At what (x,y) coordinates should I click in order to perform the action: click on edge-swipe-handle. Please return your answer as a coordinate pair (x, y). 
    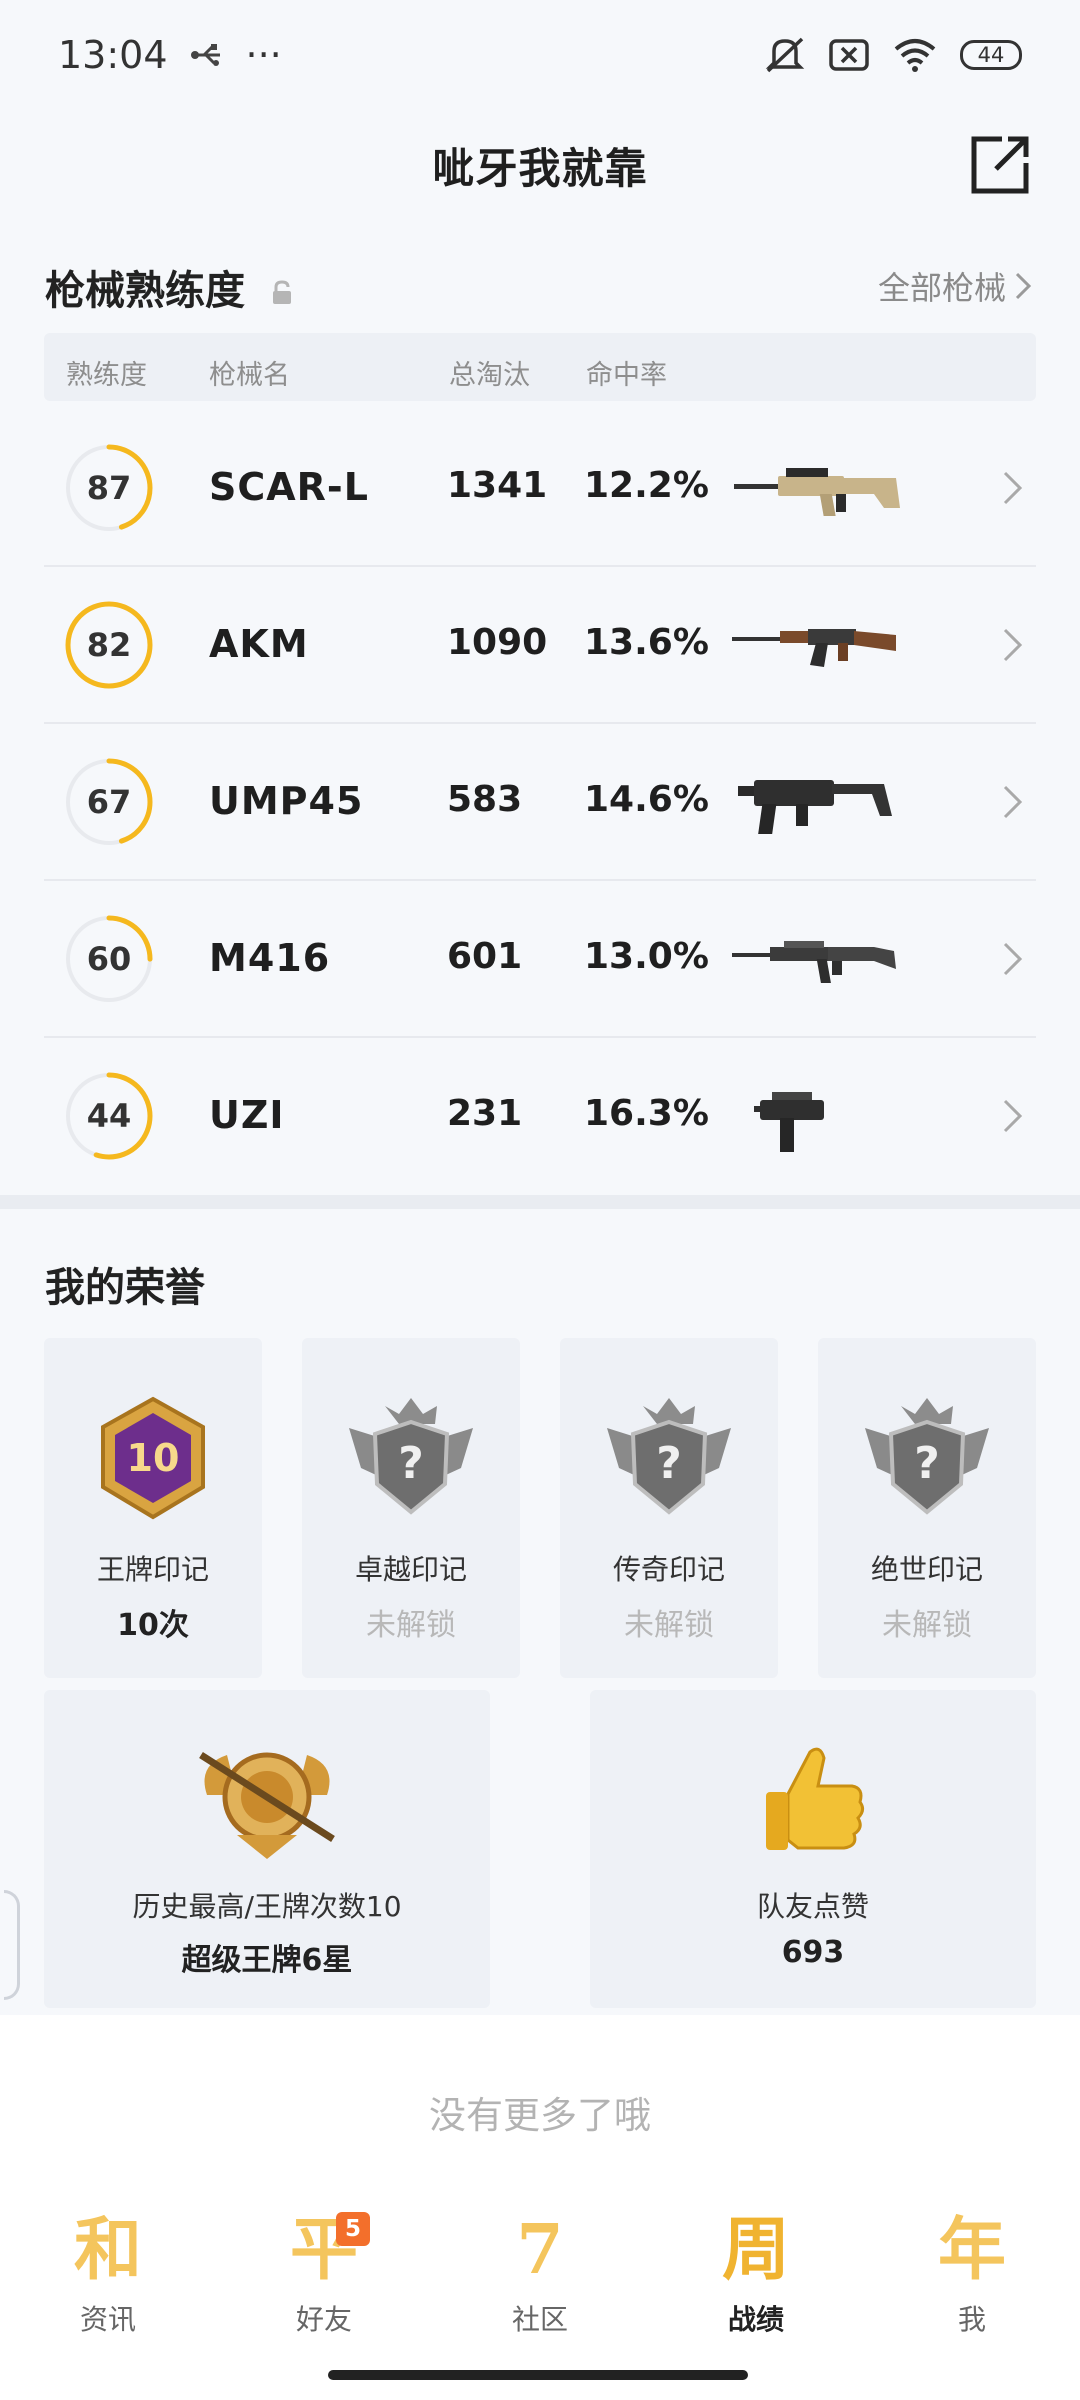
    Looking at the image, I should click on (12, 1945).